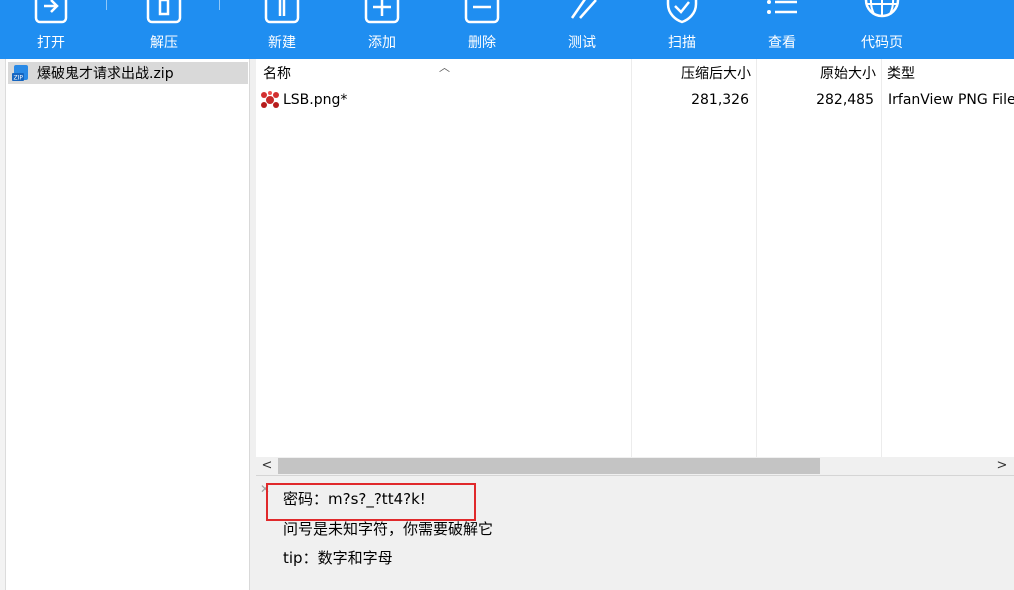 The image size is (1014, 590). What do you see at coordinates (388, 529) in the screenshot?
I see `comment-line-hint: 问号是未知字符，你需要破解它` at bounding box center [388, 529].